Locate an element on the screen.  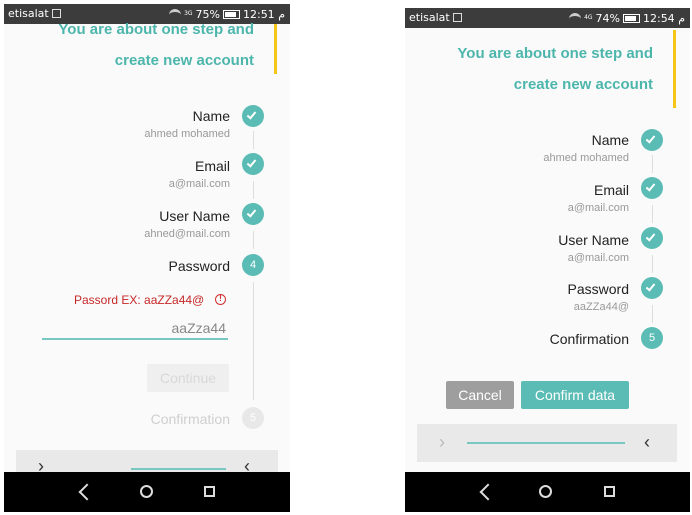
carrier-name: etisalat is located at coordinates (429, 17).